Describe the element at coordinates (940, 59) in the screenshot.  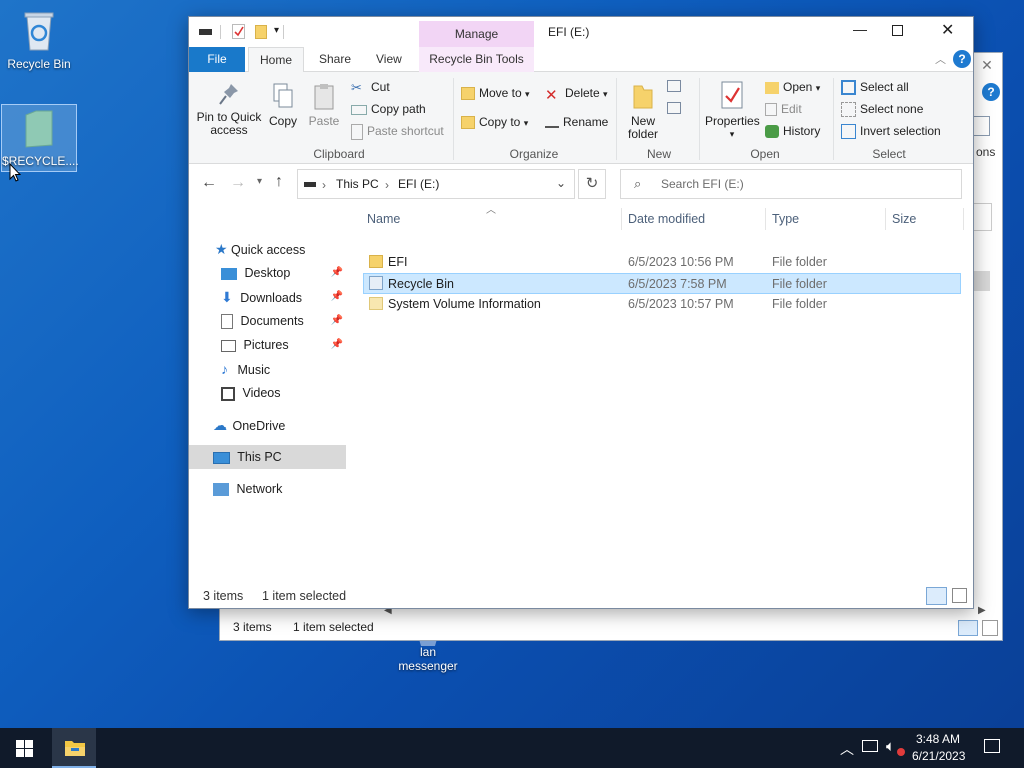
I see `ribbon-collapse-icon: ︿` at that location.